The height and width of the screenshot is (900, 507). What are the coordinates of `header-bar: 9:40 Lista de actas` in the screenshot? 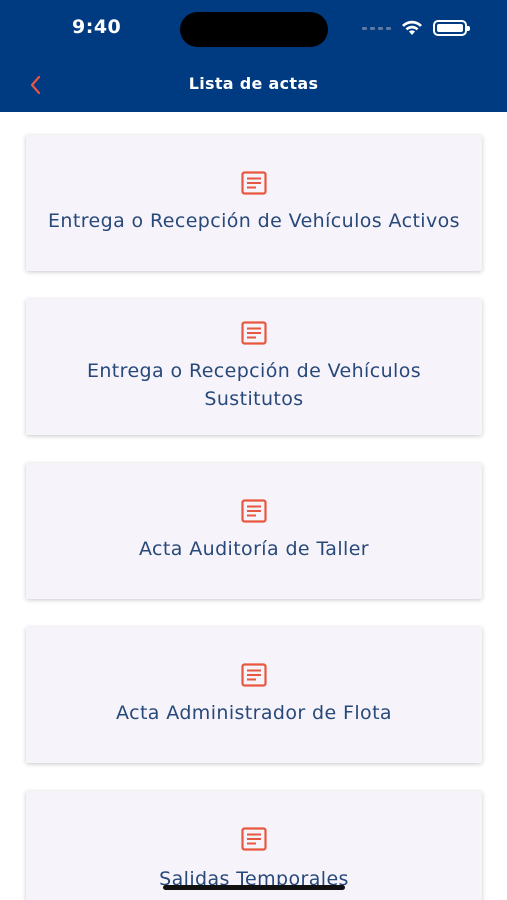 It's located at (253, 56).